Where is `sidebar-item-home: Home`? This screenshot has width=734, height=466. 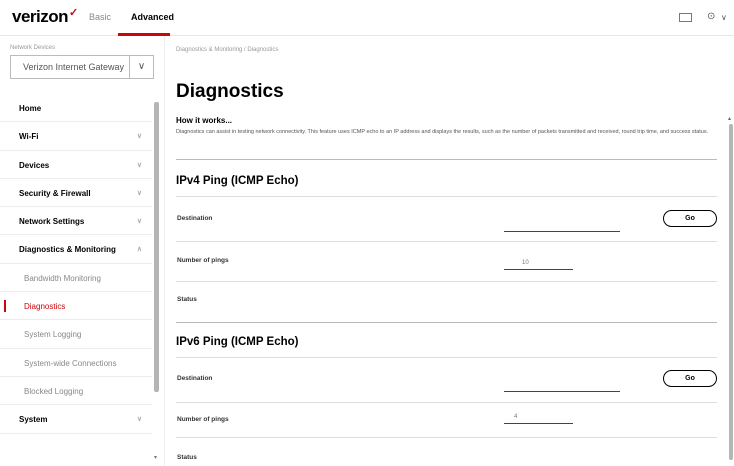
sidebar-item-home: Home is located at coordinates (76, 108).